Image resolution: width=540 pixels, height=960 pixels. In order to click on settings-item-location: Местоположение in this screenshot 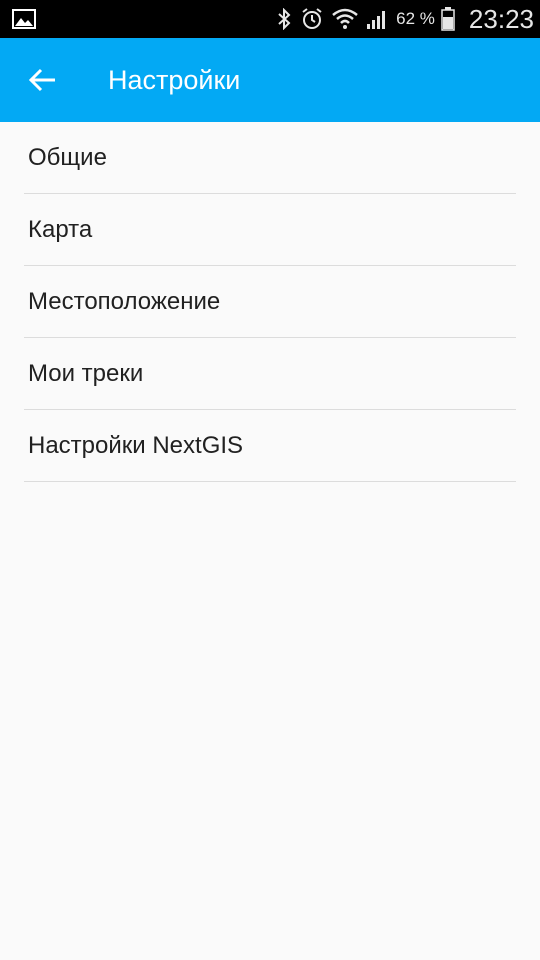, I will do `click(270, 302)`.